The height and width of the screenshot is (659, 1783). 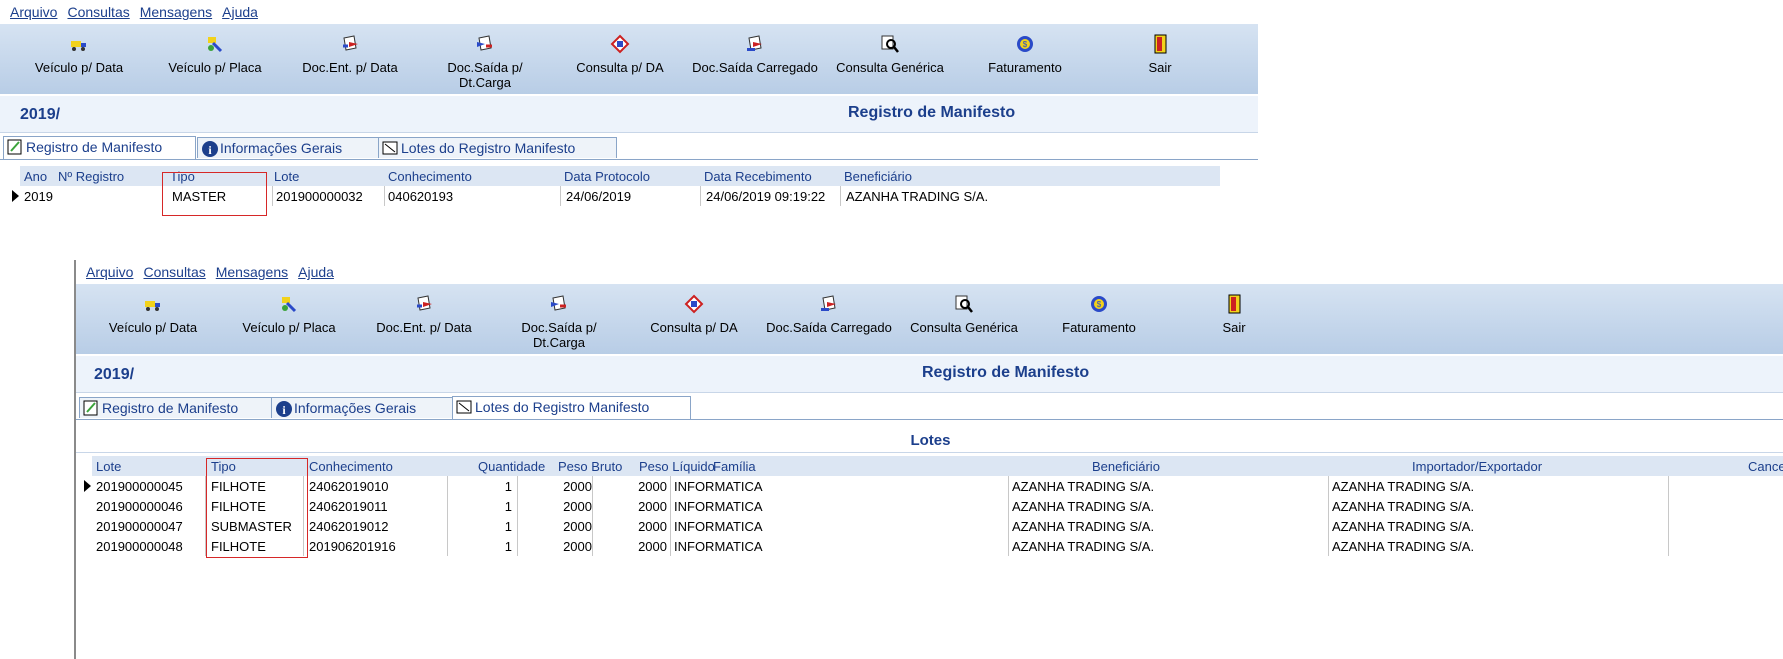 What do you see at coordinates (929, 374) in the screenshot?
I see `title-bar: 2019/ Registro de Manifesto` at bounding box center [929, 374].